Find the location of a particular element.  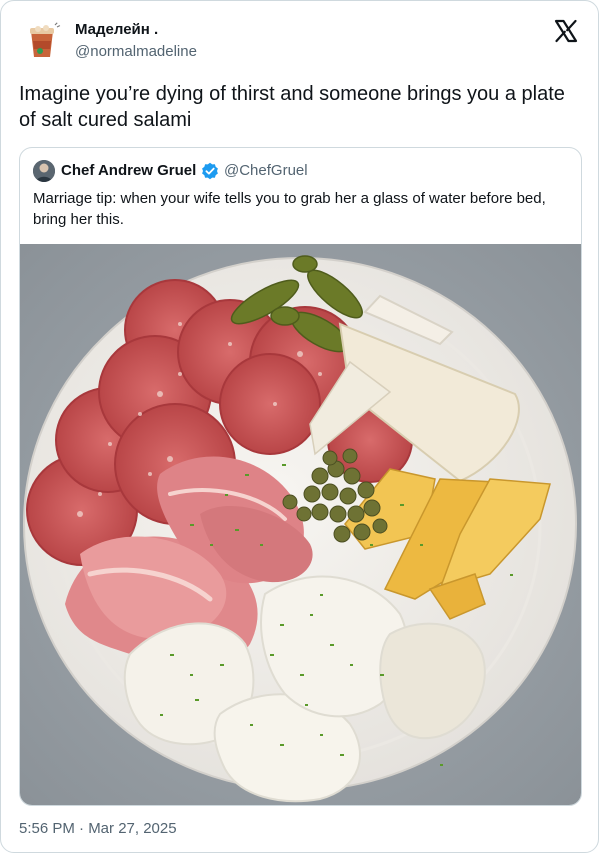

author-avatar is located at coordinates (42, 40).